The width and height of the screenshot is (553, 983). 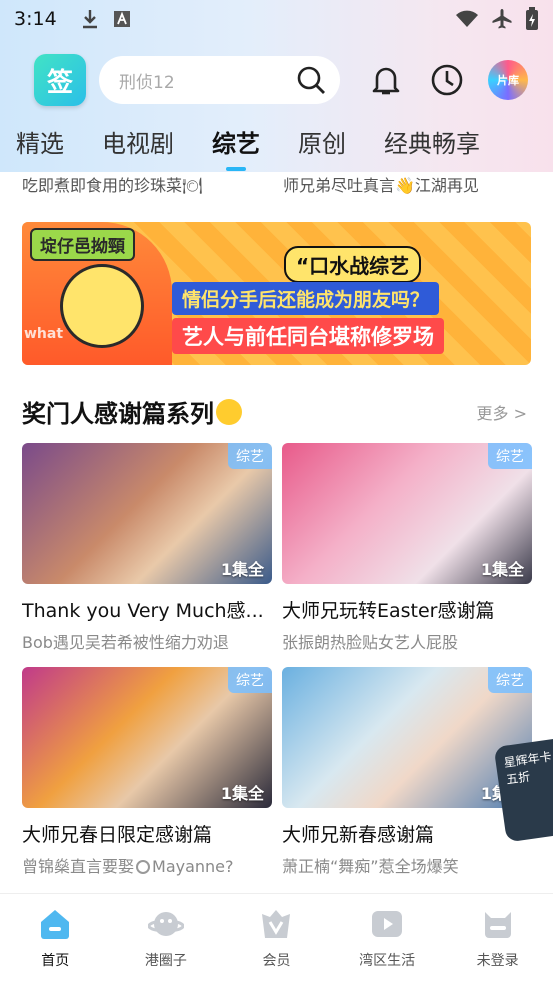 What do you see at coordinates (236, 147) in the screenshot?
I see `tab-variety: 综艺` at bounding box center [236, 147].